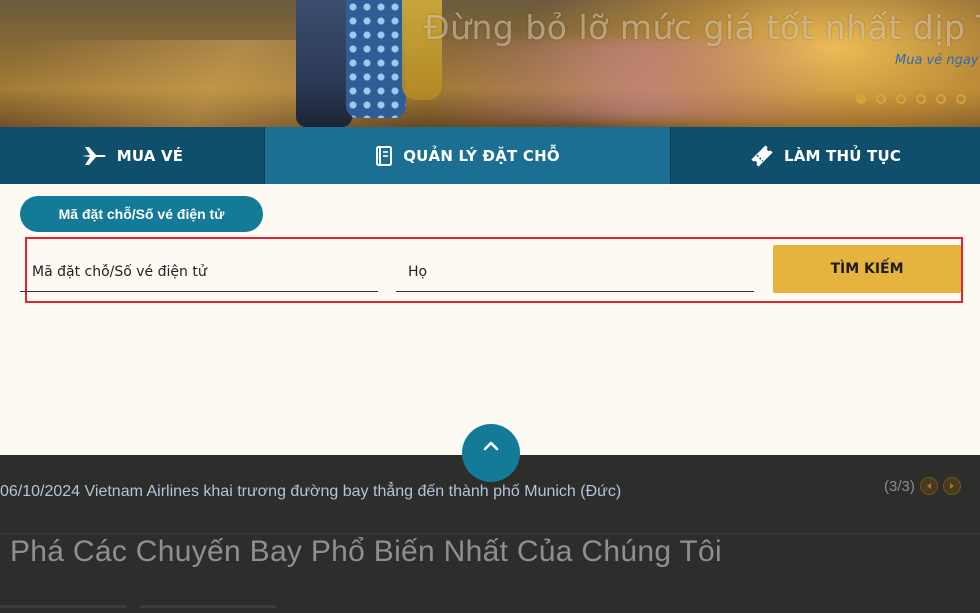 The image size is (980, 613). I want to click on chevron-right-icon, so click(951, 486).